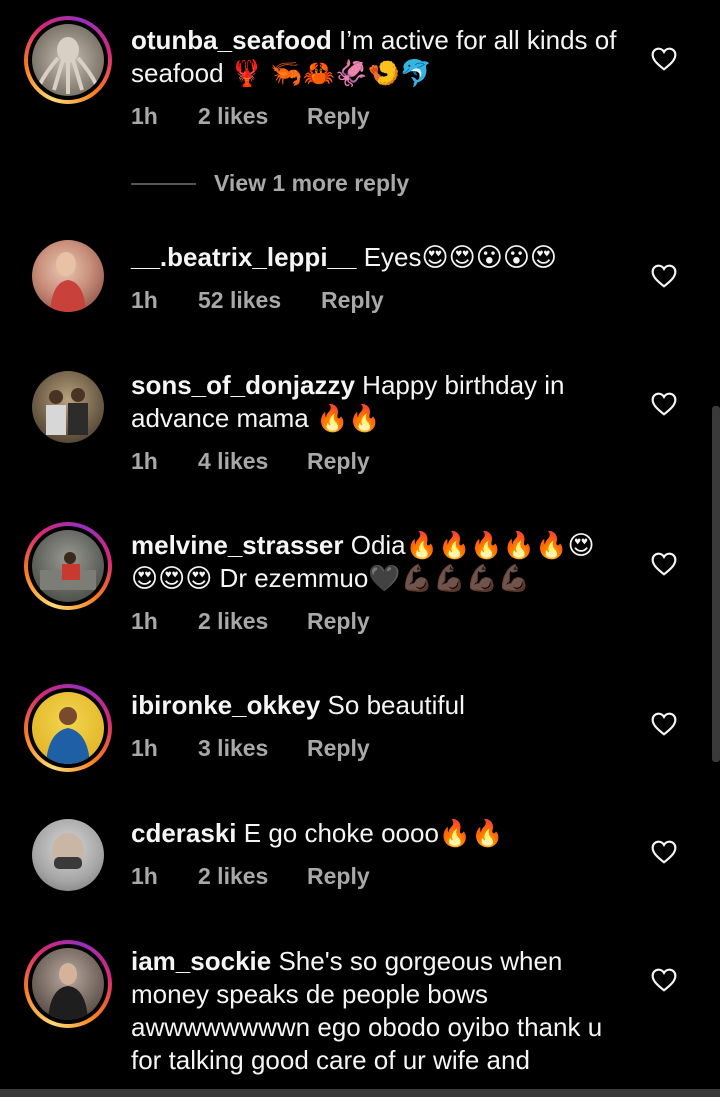 Image resolution: width=720 pixels, height=1097 pixels. I want to click on view-more-replies-button: View 1 more reply, so click(270, 183).